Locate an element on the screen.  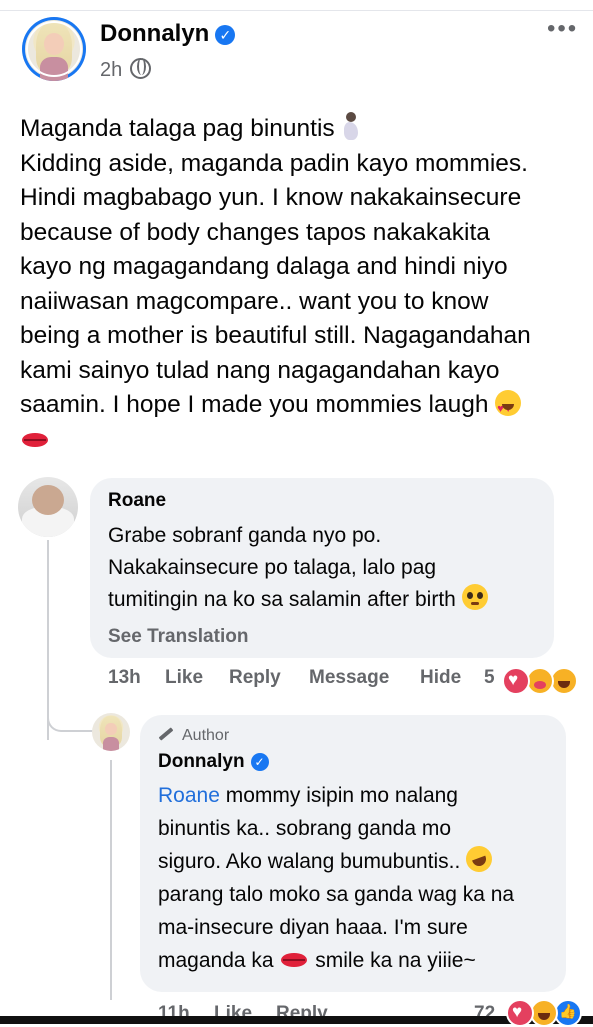
post-time: 2h is located at coordinates (111, 70).